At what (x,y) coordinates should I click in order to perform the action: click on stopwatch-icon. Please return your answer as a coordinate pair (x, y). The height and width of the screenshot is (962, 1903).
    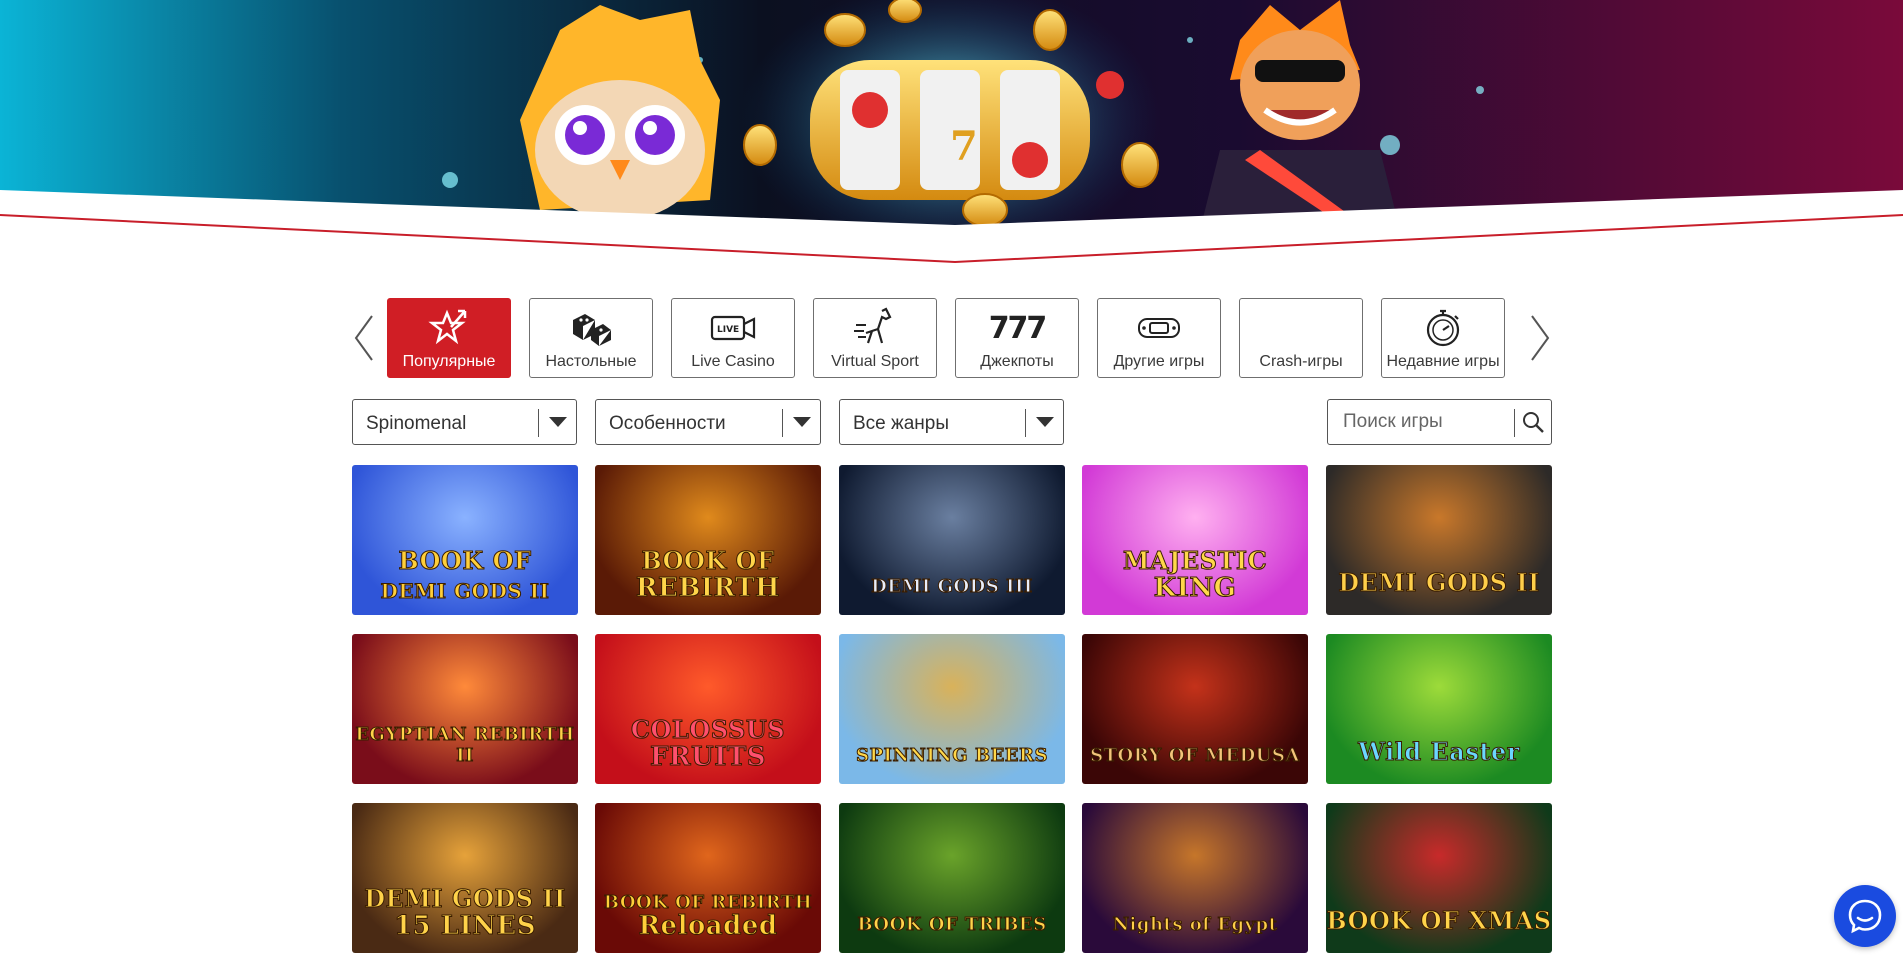
    Looking at the image, I should click on (1443, 328).